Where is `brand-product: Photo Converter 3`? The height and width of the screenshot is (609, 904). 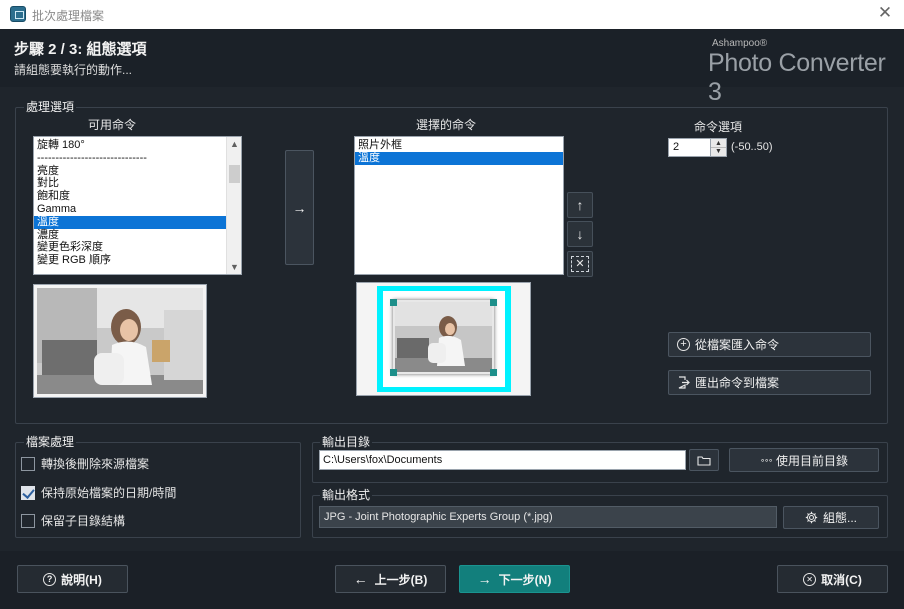
brand-product: Photo Converter 3 is located at coordinates (797, 77).